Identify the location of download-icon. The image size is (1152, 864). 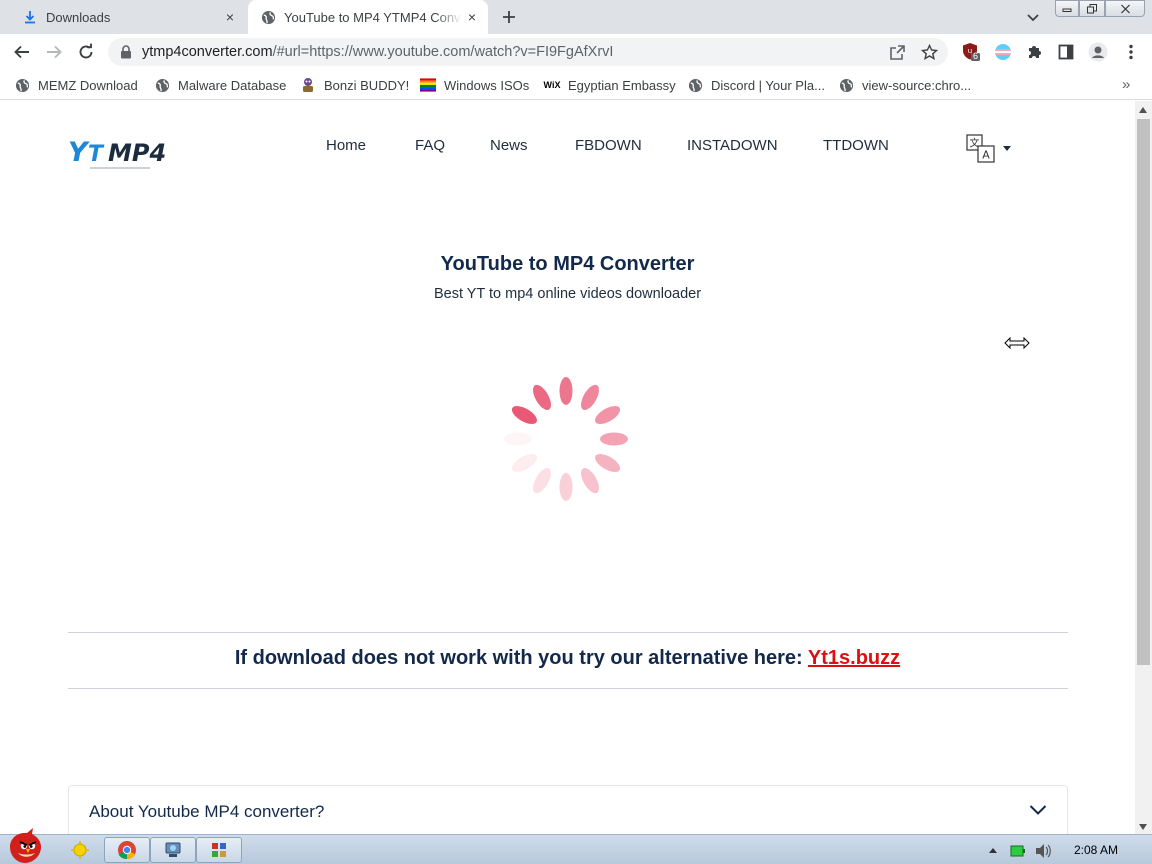
(30, 17).